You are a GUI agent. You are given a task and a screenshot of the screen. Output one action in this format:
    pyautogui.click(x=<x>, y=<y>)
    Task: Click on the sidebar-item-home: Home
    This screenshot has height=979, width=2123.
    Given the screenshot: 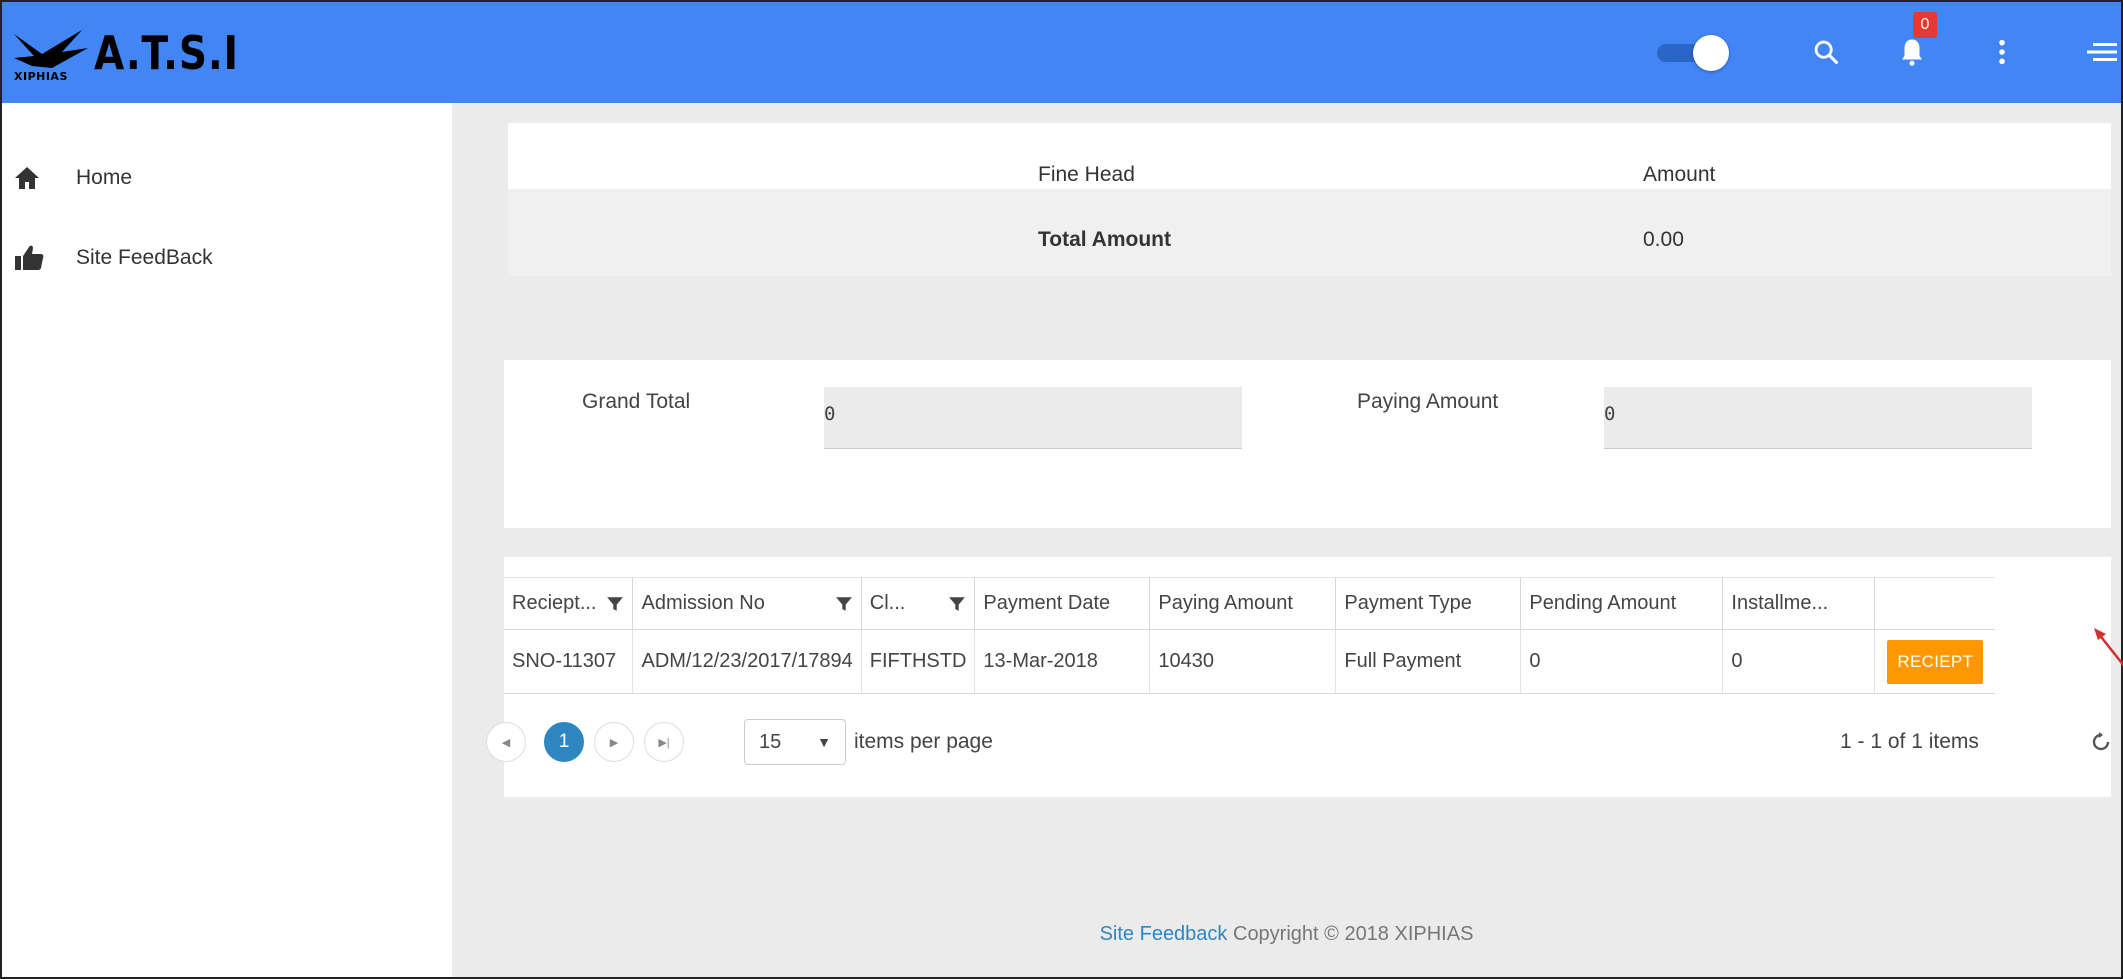 What is the action you would take?
    pyautogui.click(x=73, y=178)
    